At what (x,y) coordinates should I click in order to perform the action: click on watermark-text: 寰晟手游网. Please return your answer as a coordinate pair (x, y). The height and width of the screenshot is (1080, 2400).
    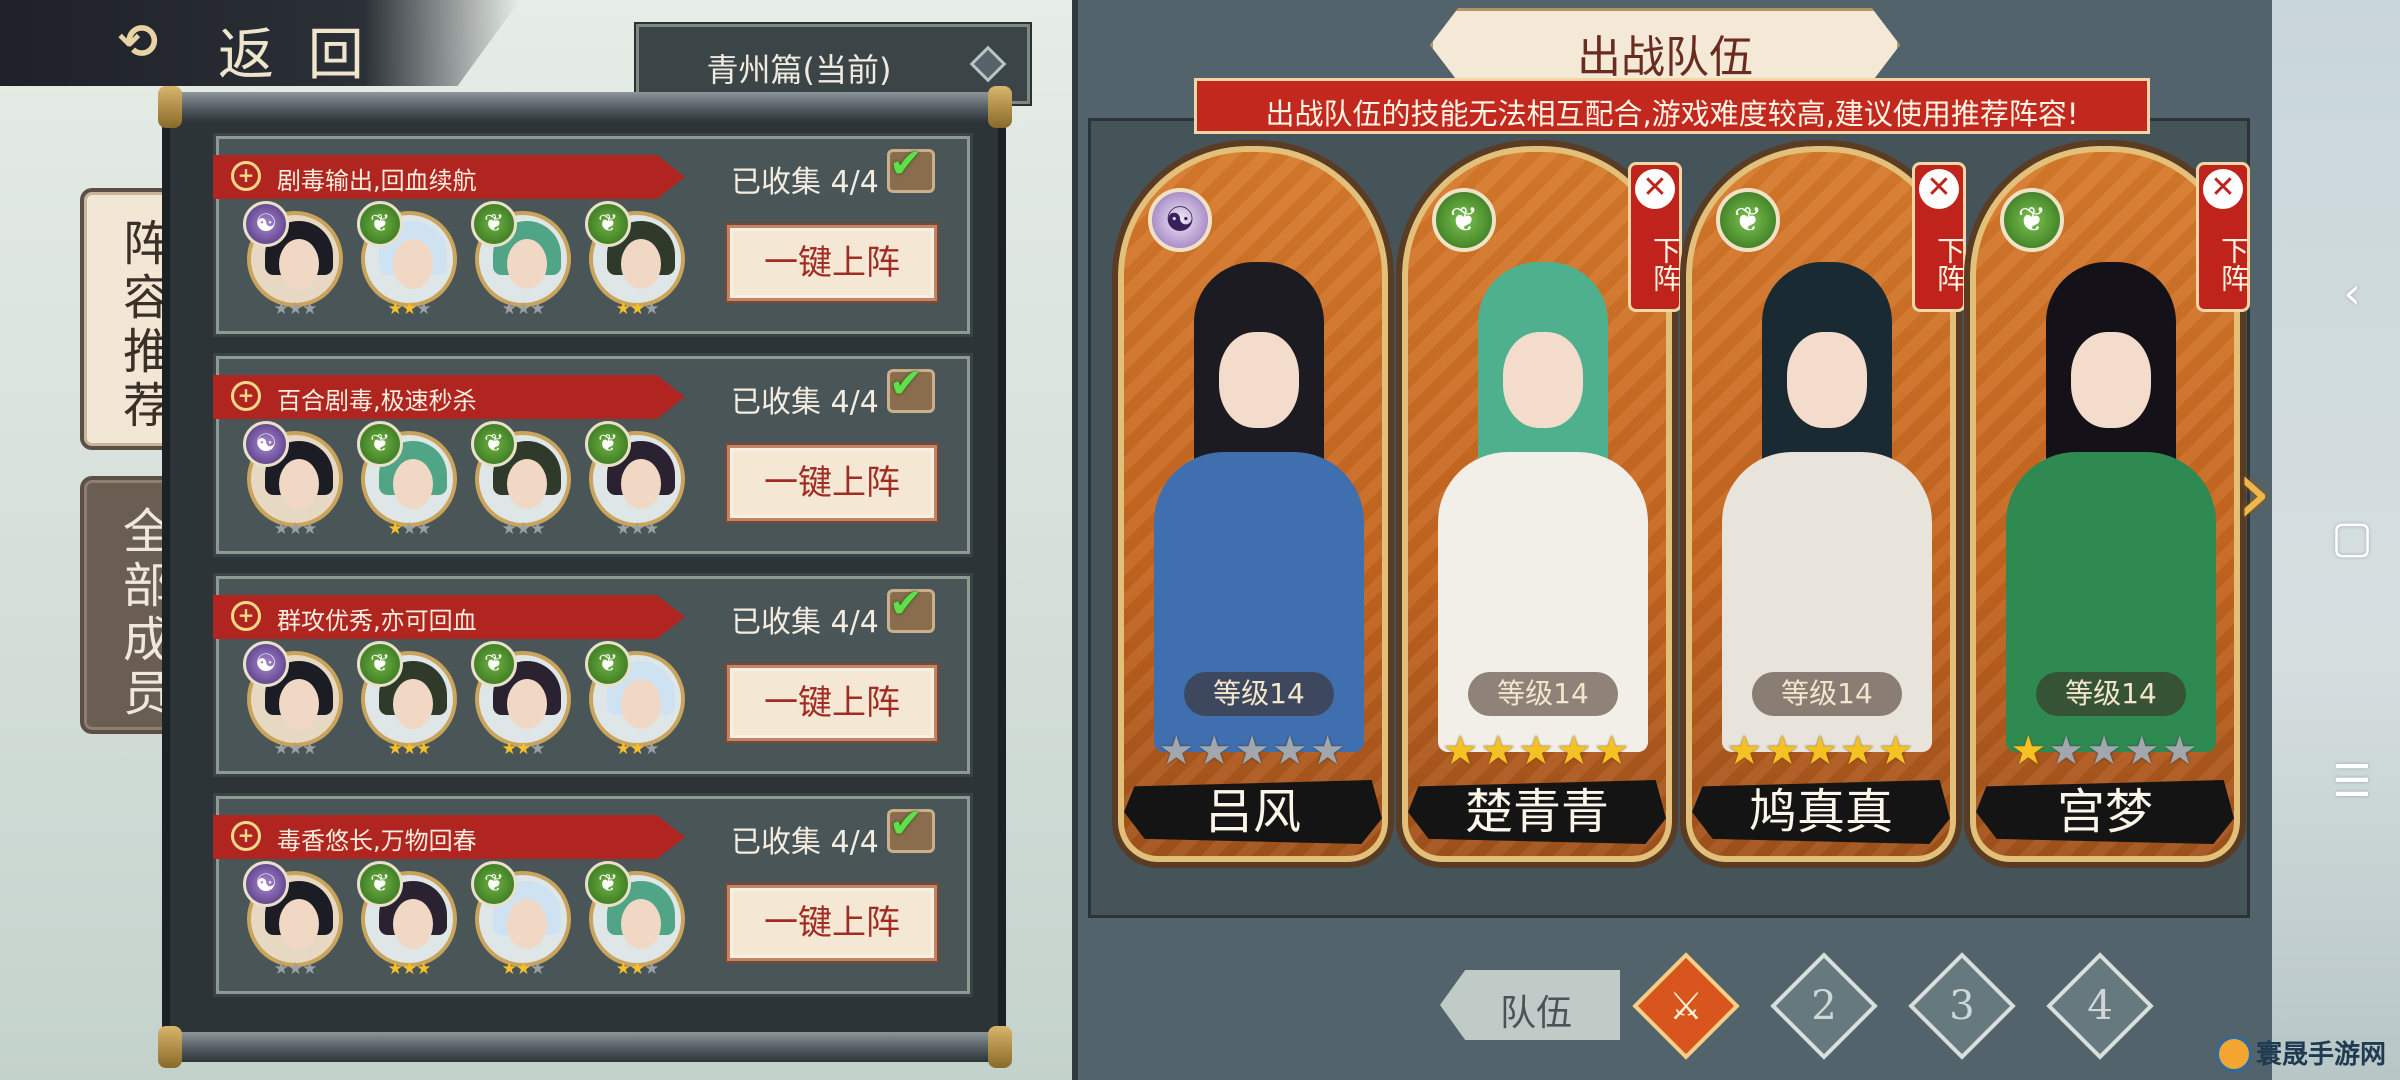
    Looking at the image, I should click on (2321, 1055).